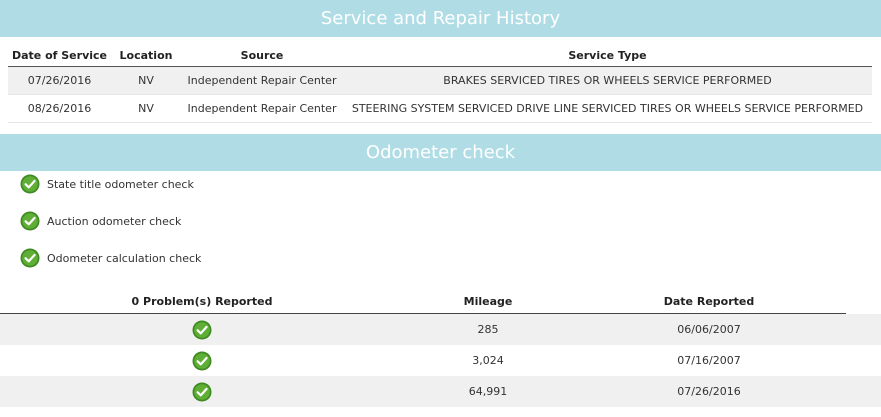  I want to click on service-history-title: Service and Repair History, so click(440, 18).